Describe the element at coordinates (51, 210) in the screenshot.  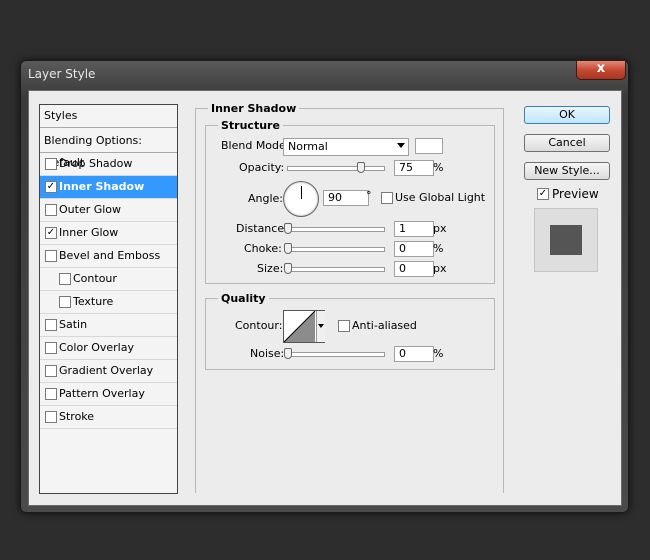
I see `outer-glow-checkbox` at that location.